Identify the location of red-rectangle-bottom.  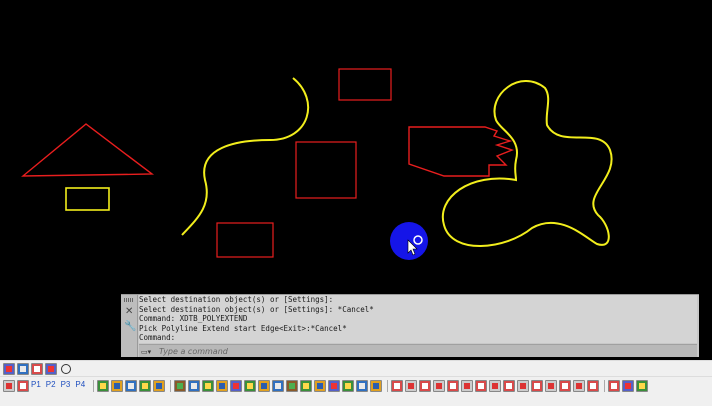
(245, 240).